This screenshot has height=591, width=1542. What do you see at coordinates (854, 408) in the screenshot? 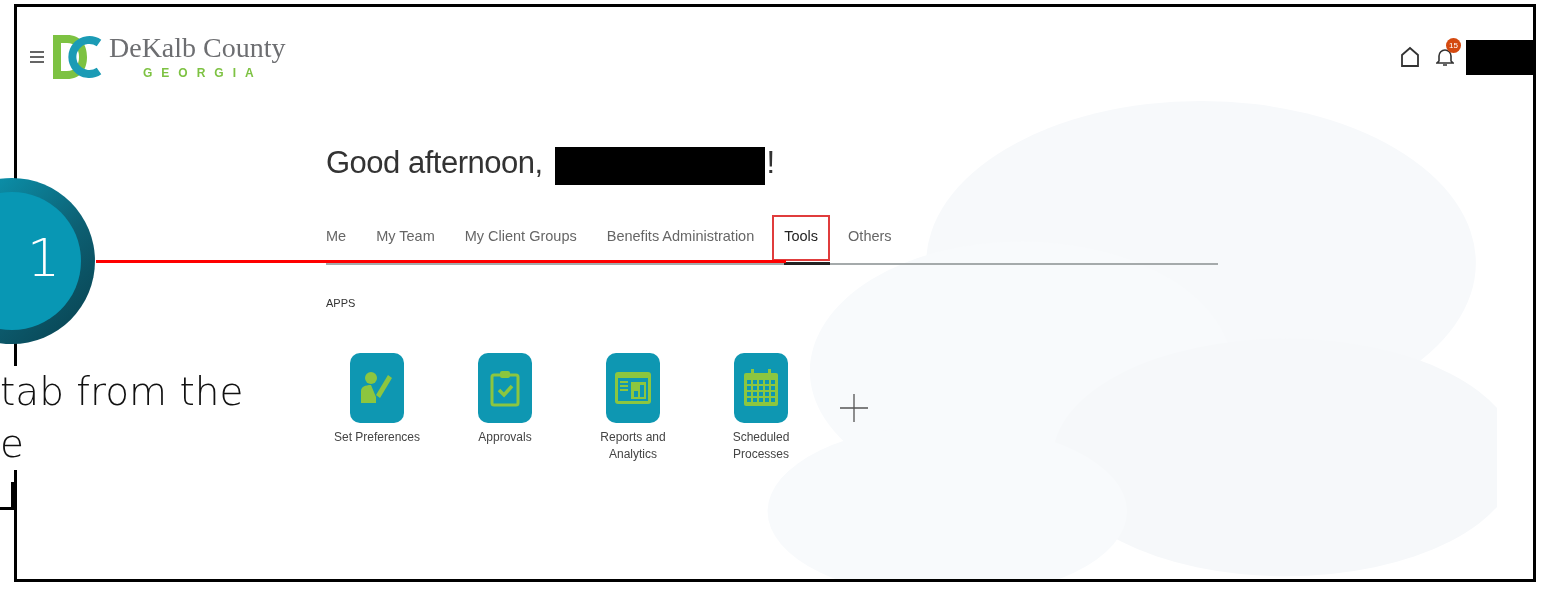
I see `add-icon` at bounding box center [854, 408].